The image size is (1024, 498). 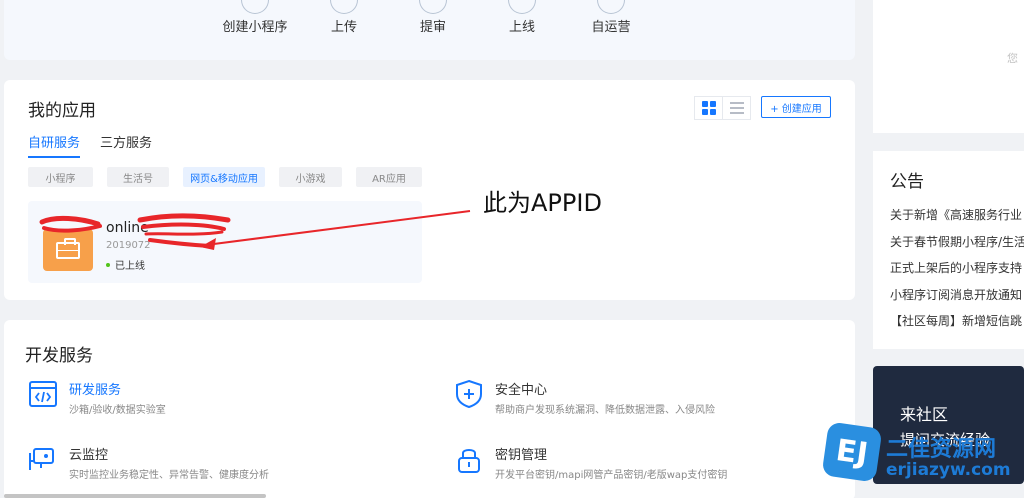 I want to click on watermark: EJ 二佳资源网 erjiazyw.com, so click(x=922, y=459).